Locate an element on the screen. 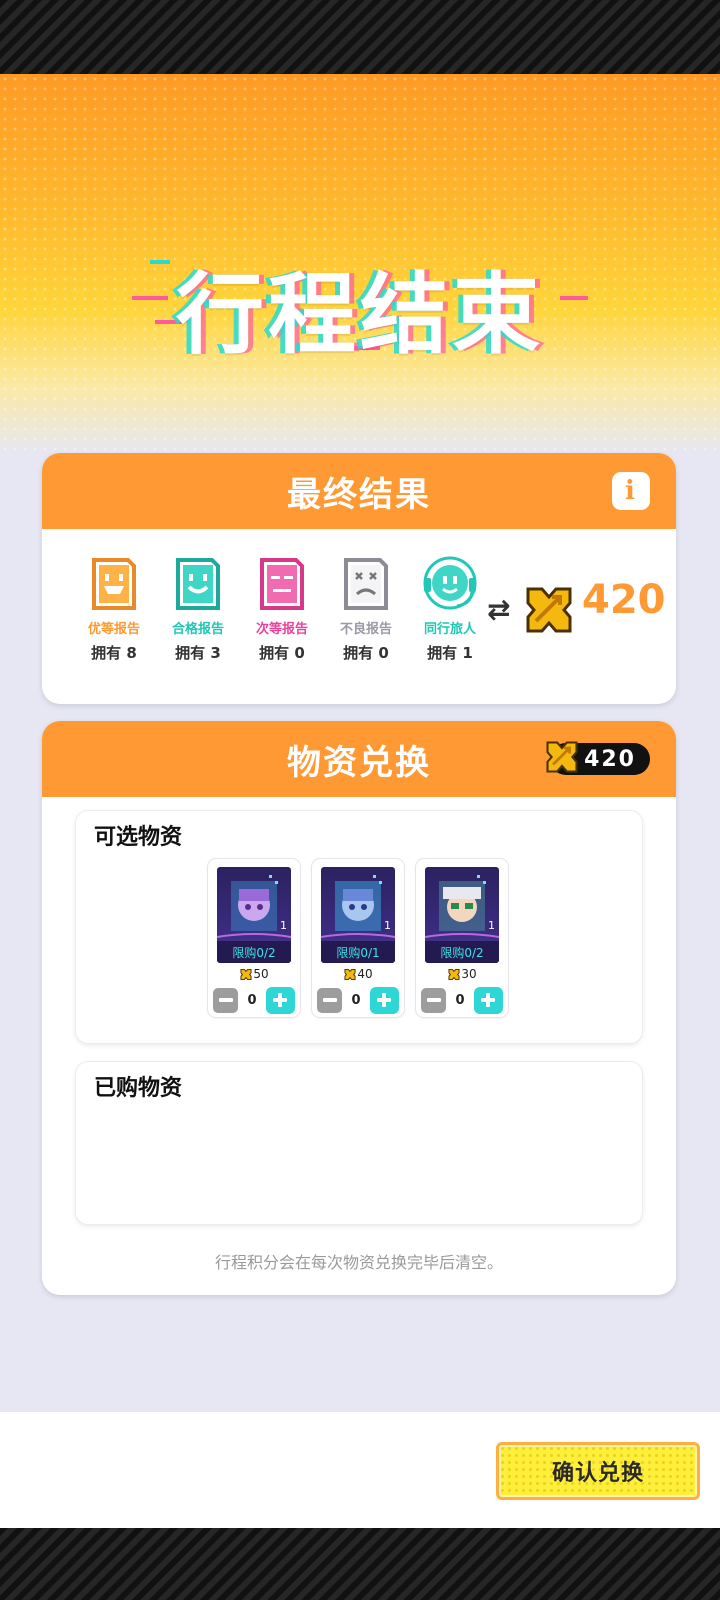 The width and height of the screenshot is (720, 1600). footer-bar: 确认兑换 is located at coordinates (360, 1470).